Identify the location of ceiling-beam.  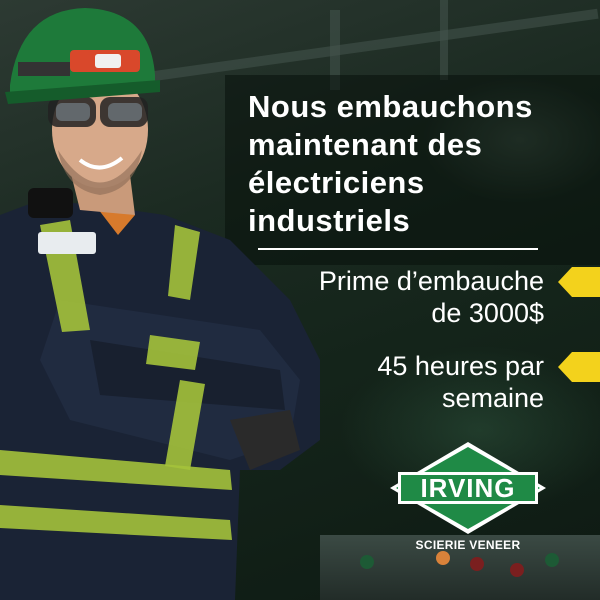
(444, 40).